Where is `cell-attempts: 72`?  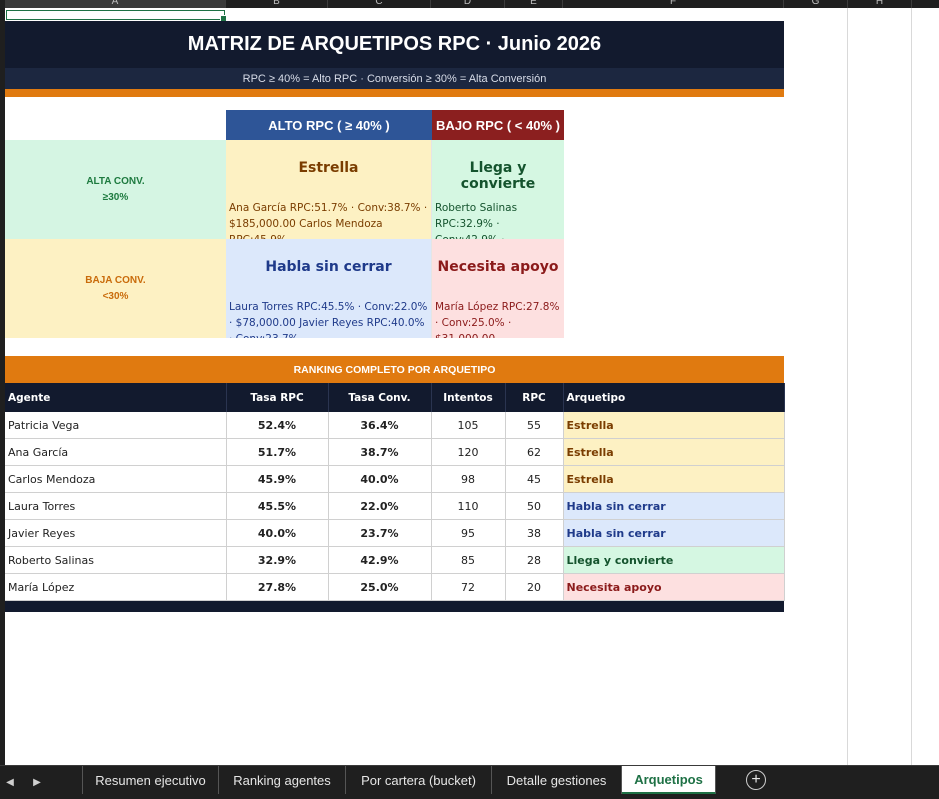 cell-attempts: 72 is located at coordinates (468, 587).